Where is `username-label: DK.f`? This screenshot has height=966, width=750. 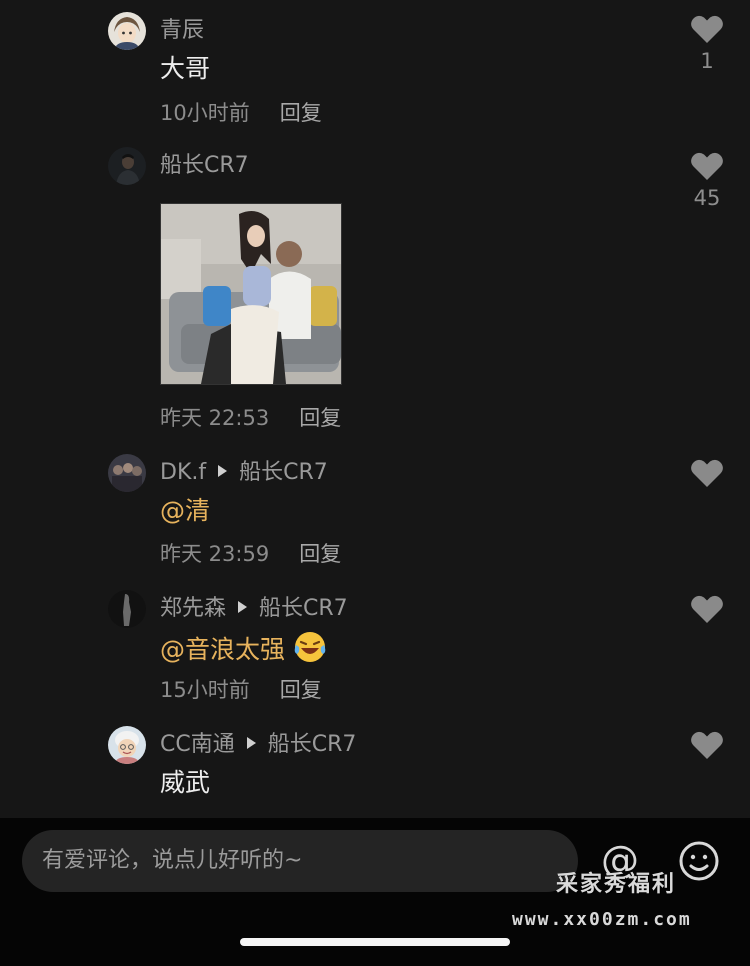 username-label: DK.f is located at coordinates (183, 472).